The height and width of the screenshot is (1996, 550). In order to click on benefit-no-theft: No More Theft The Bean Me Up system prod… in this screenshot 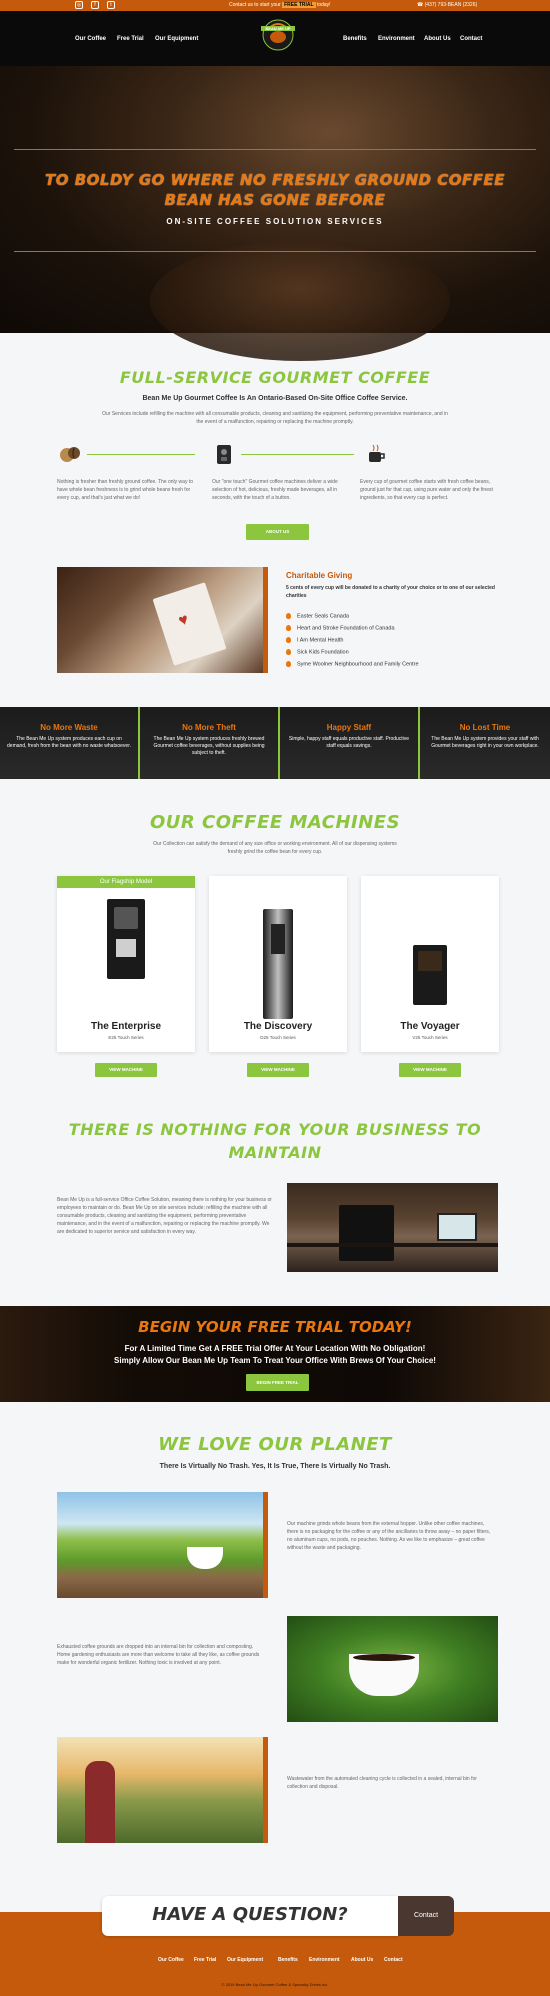, I will do `click(209, 743)`.